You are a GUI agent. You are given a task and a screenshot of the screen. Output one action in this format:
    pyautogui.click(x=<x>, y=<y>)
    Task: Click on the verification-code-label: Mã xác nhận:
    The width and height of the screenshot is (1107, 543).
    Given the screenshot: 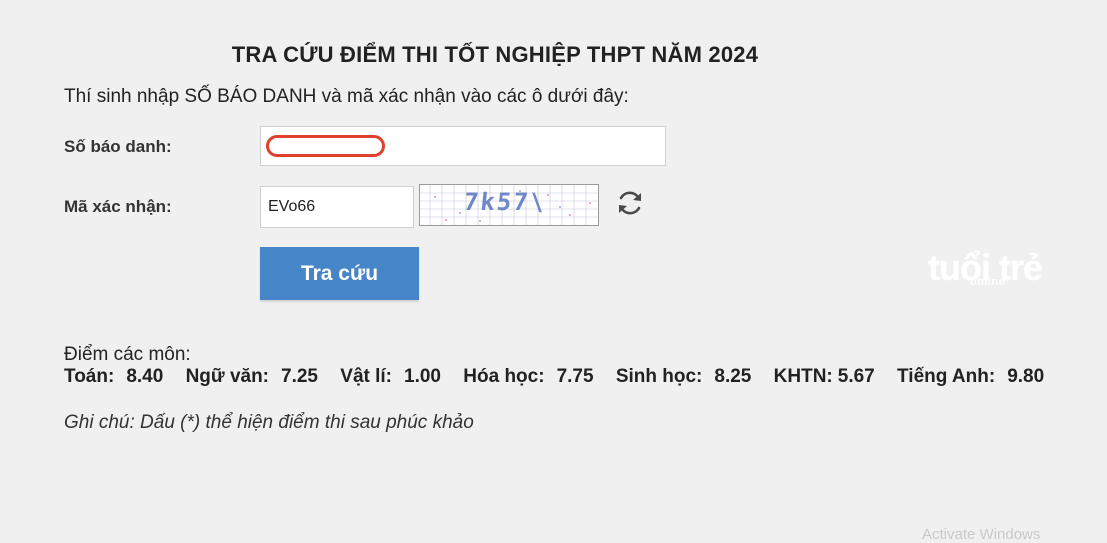 What is the action you would take?
    pyautogui.click(x=118, y=206)
    